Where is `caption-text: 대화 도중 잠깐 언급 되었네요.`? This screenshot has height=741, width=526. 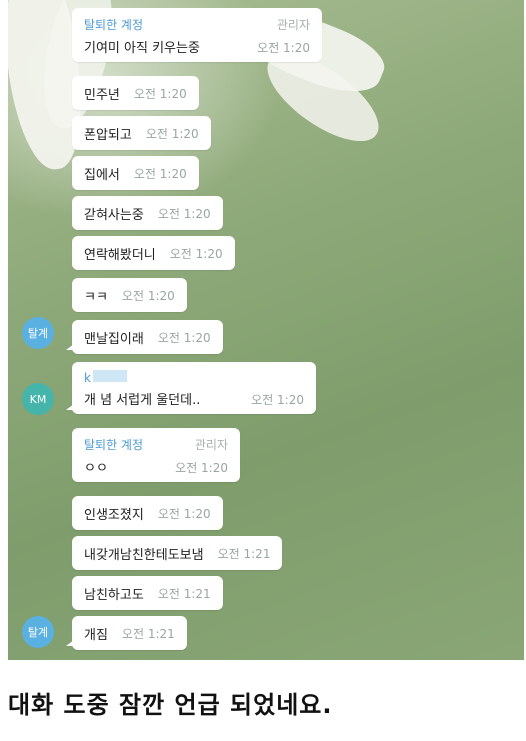 caption-text: 대화 도중 잠깐 언급 되었네요. is located at coordinates (170, 705).